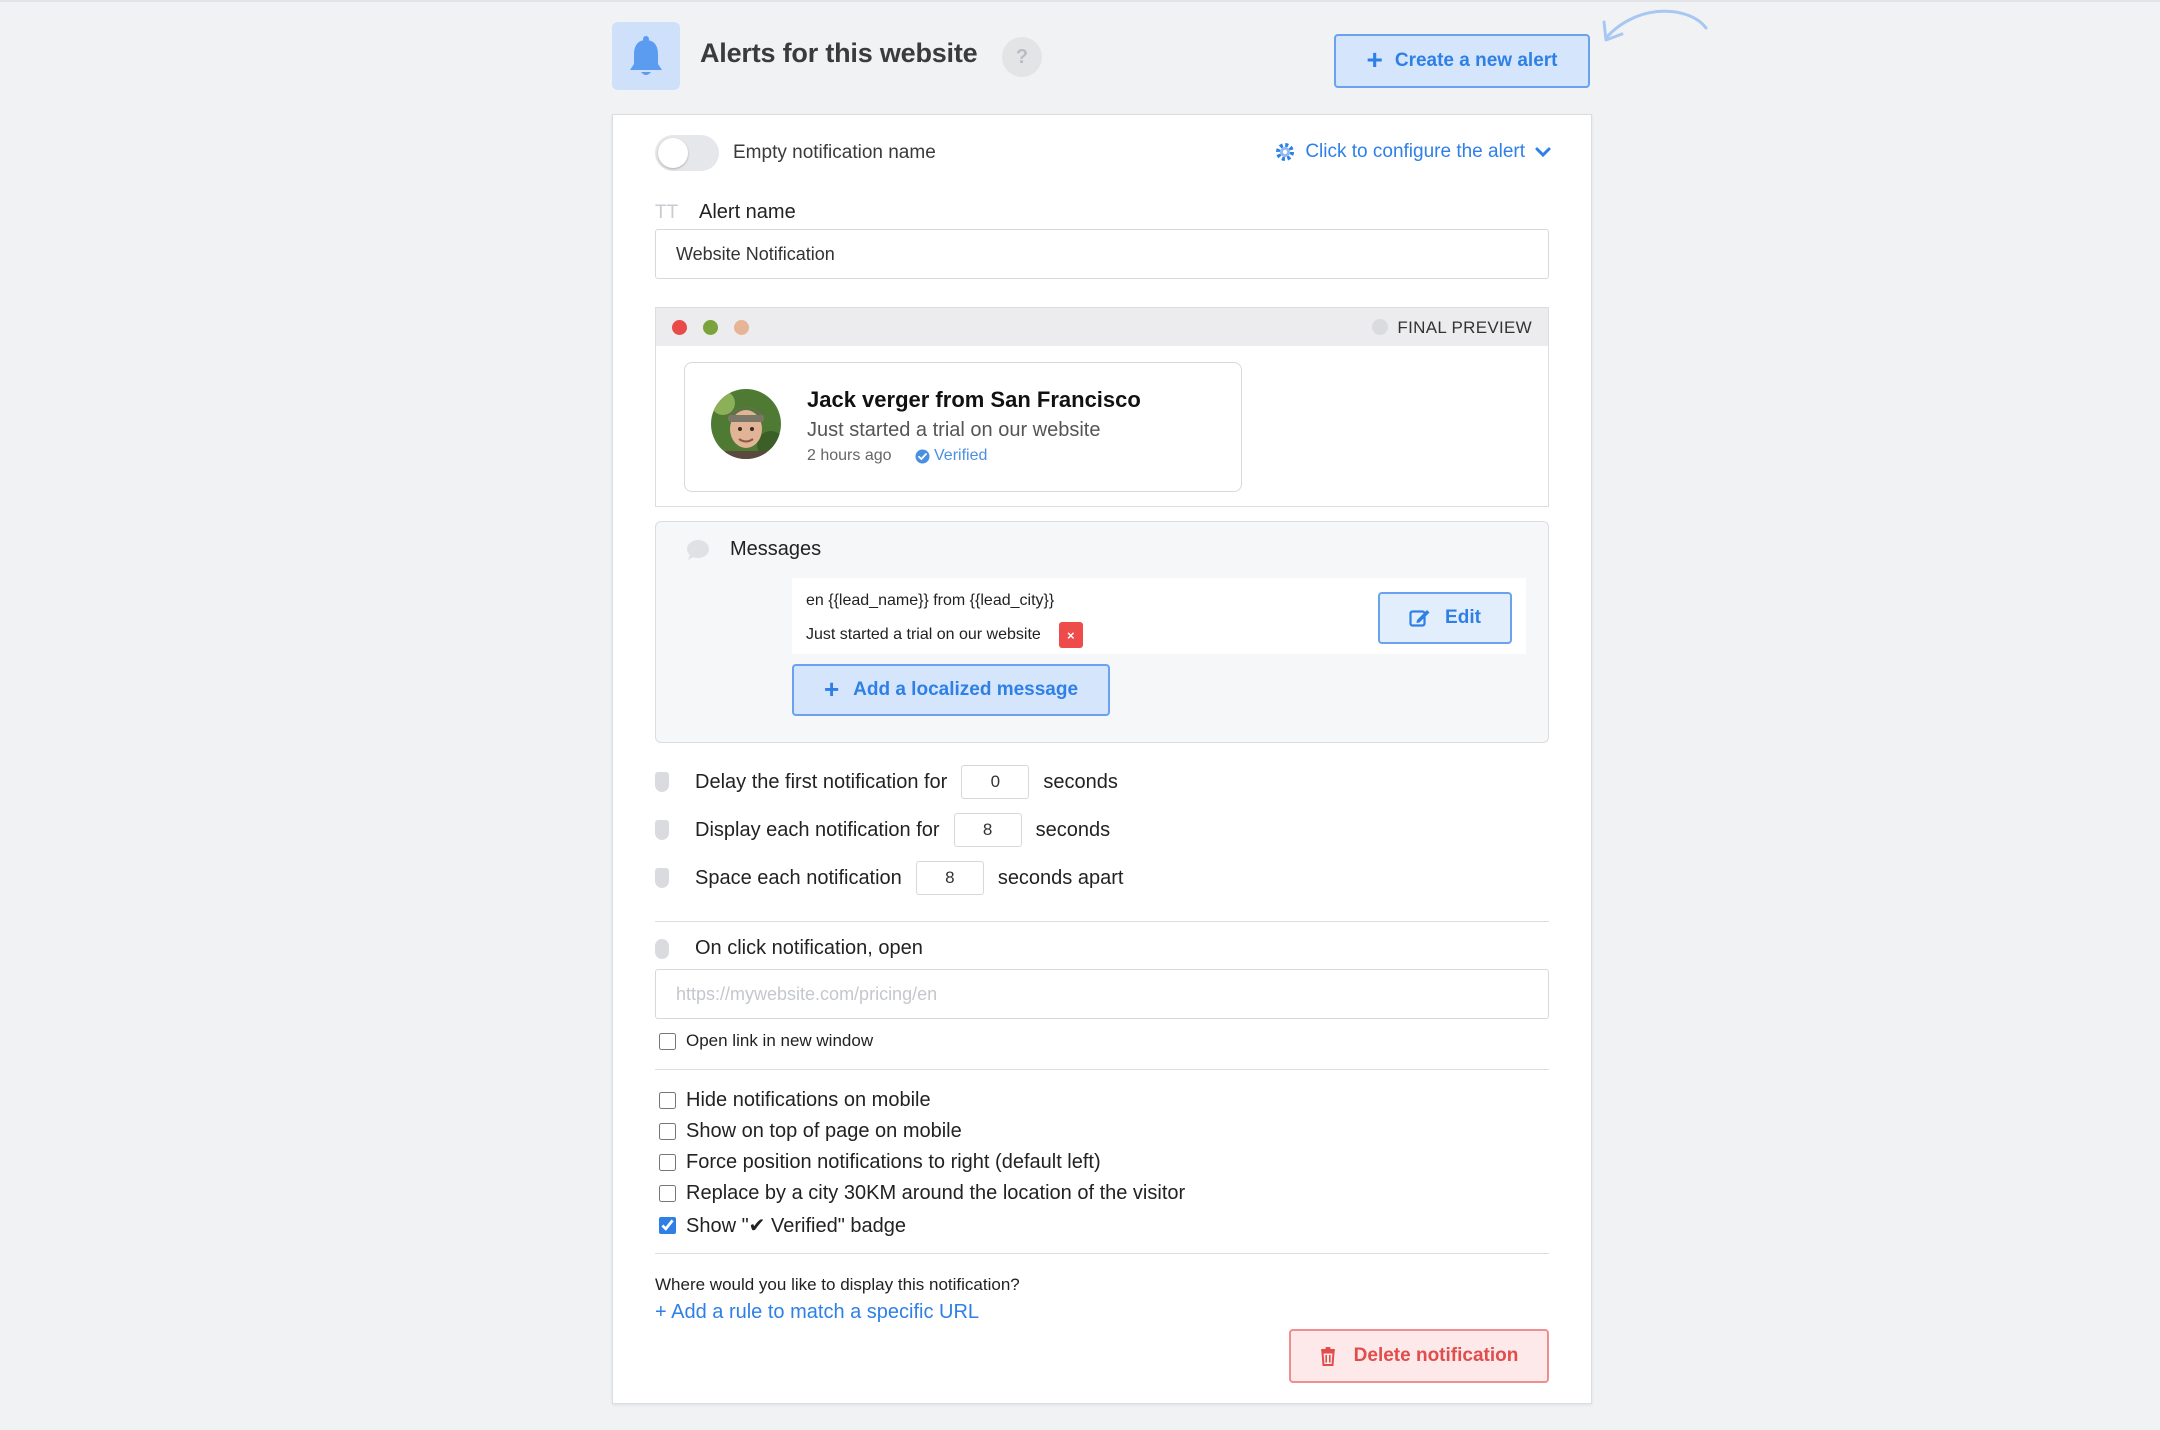  I want to click on avatar, so click(746, 424).